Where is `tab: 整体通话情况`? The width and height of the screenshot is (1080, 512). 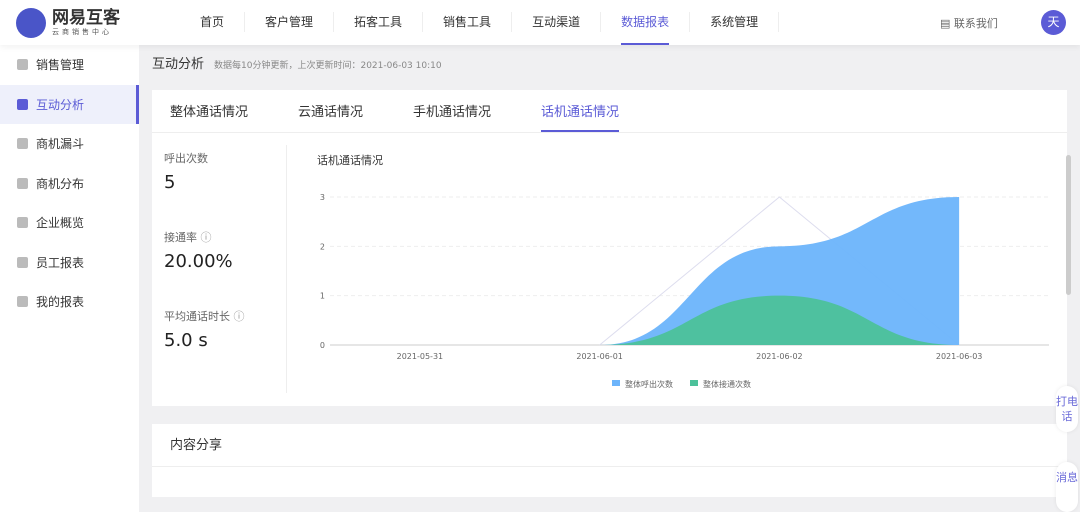
tab: 整体通话情况 is located at coordinates (209, 111).